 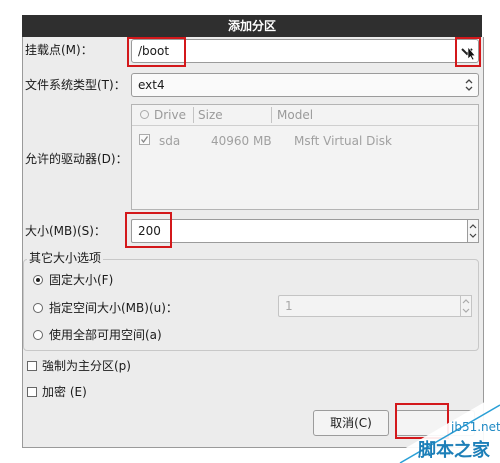 What do you see at coordinates (144, 139) in the screenshot?
I see `drive-checkbox` at bounding box center [144, 139].